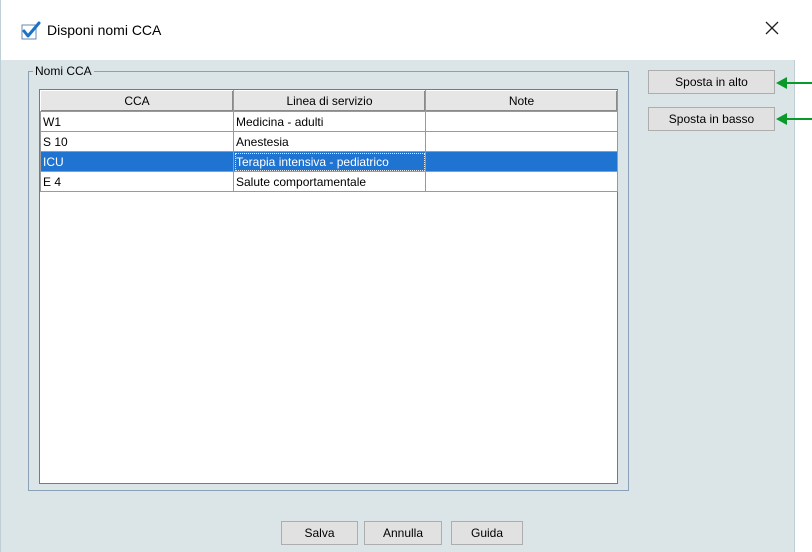 The width and height of the screenshot is (812, 552). I want to click on close-icon, so click(772, 29).